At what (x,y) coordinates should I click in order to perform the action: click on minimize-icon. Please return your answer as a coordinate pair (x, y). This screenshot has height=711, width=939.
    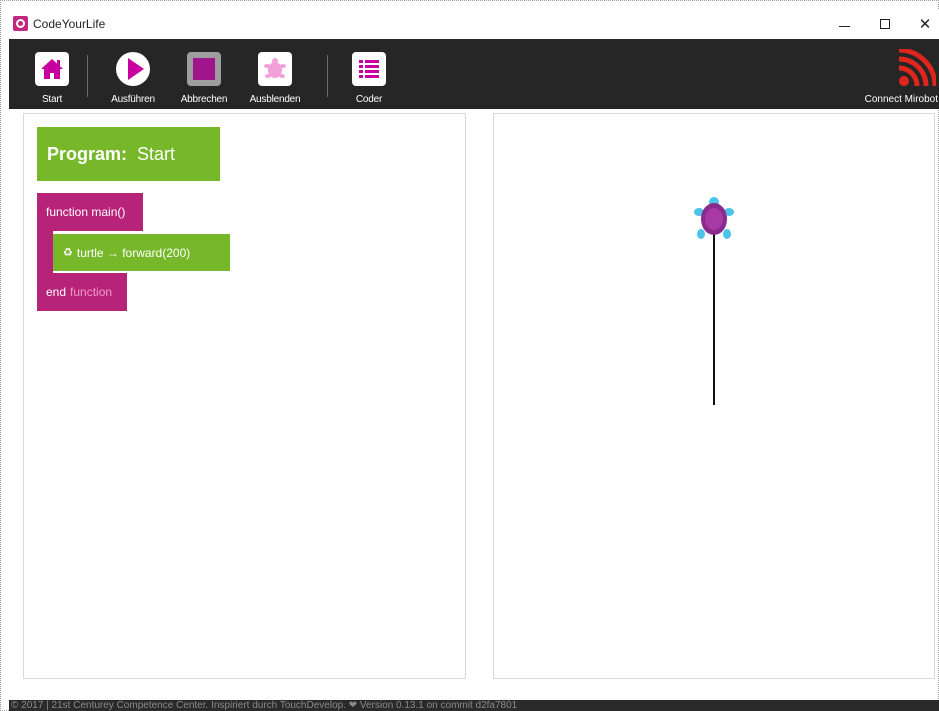
    Looking at the image, I should click on (844, 26).